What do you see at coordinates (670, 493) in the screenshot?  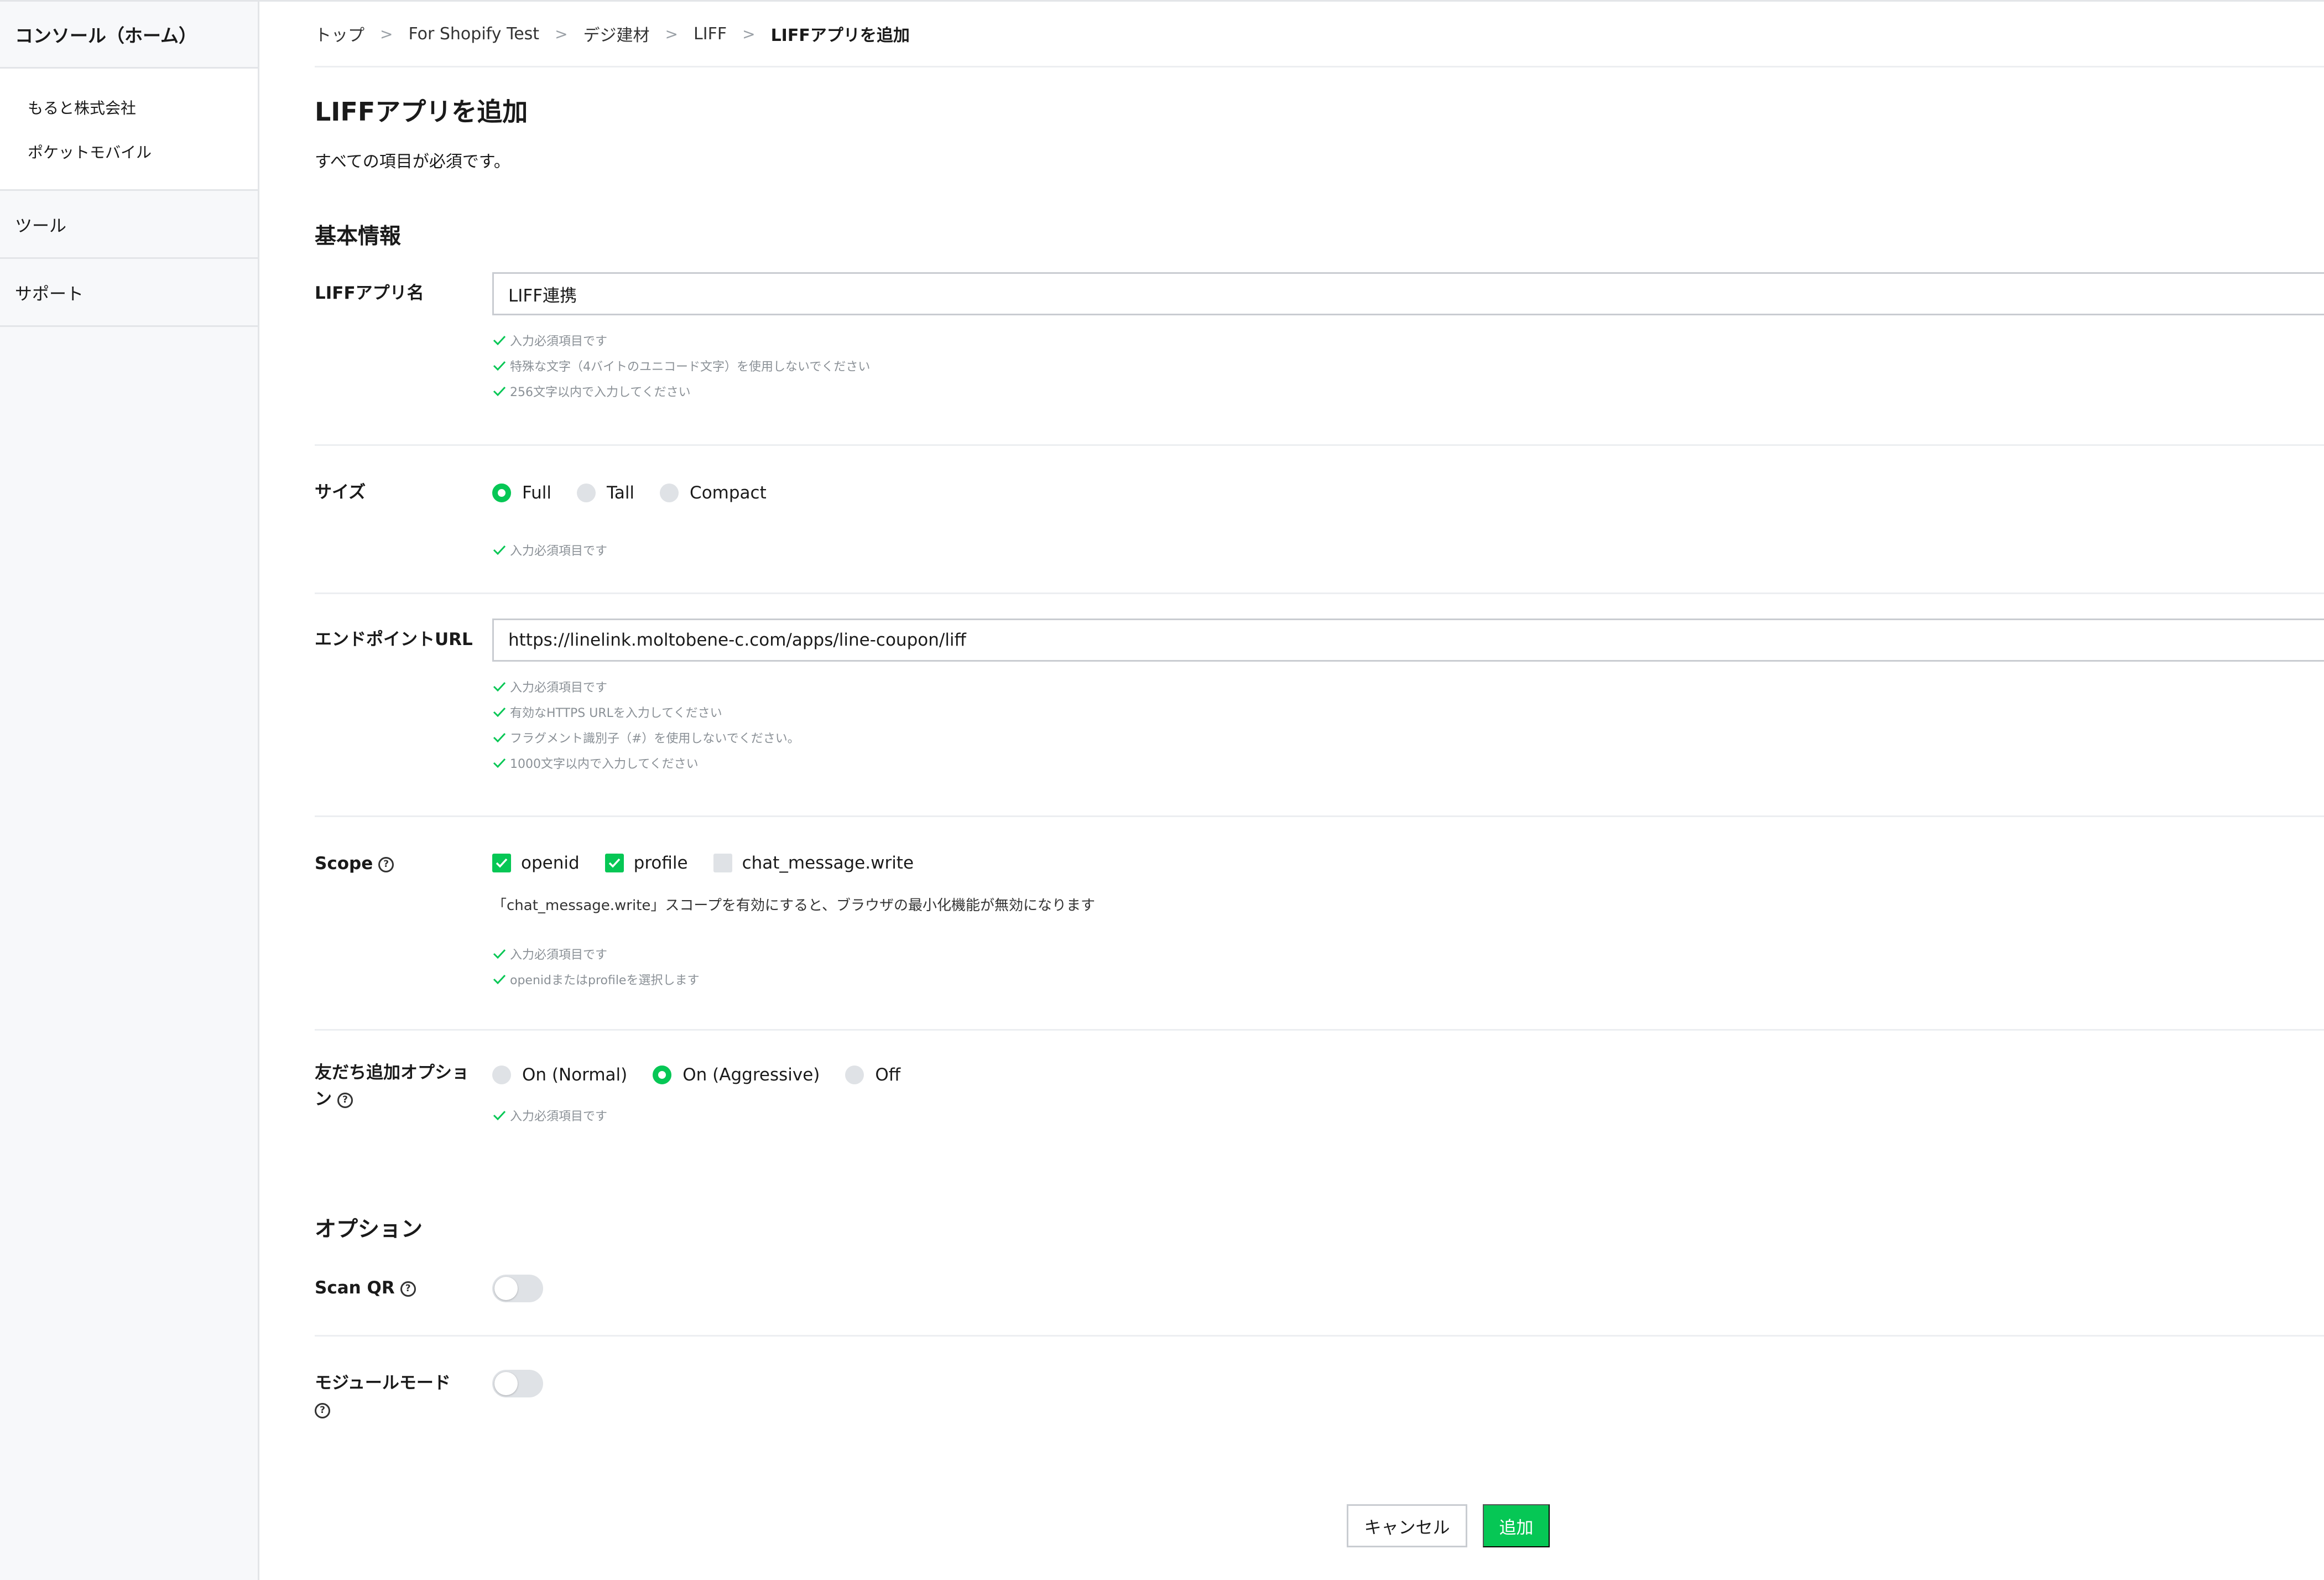 I see `size-radio-compact` at bounding box center [670, 493].